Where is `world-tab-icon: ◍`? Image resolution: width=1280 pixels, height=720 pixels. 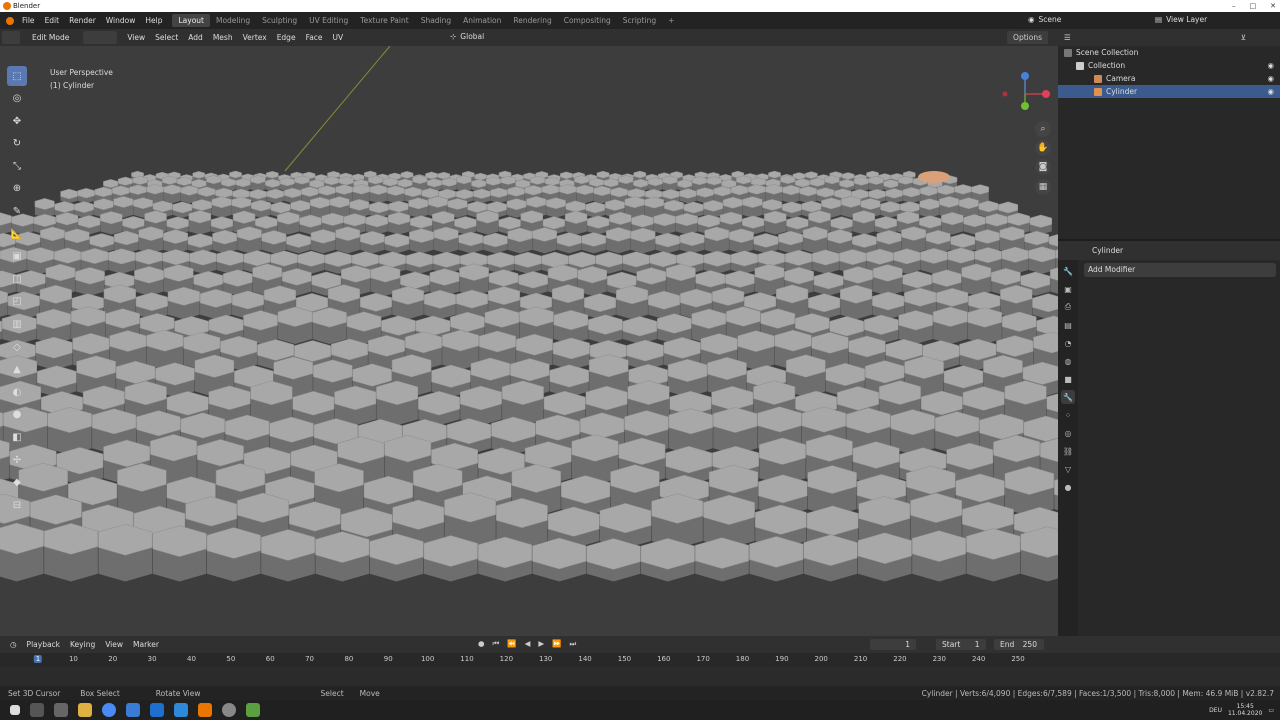
world-tab-icon: ◍ is located at coordinates (1068, 361).